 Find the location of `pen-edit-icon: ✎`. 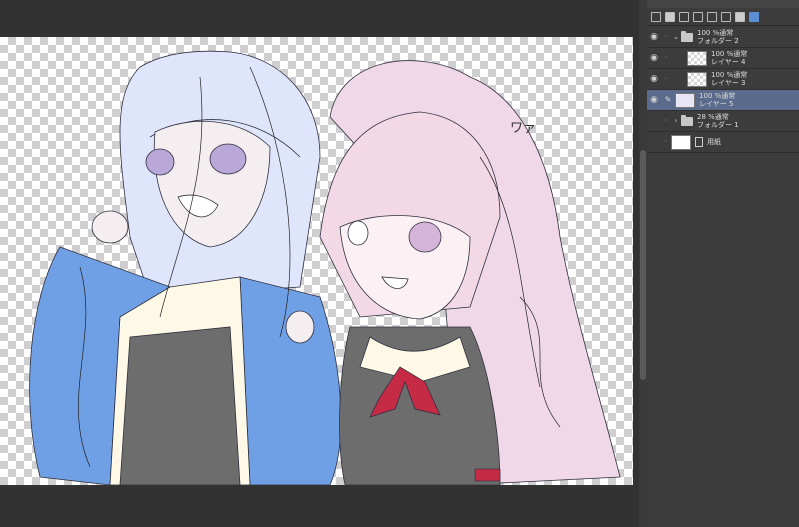

pen-edit-icon: ✎ is located at coordinates (668, 99).